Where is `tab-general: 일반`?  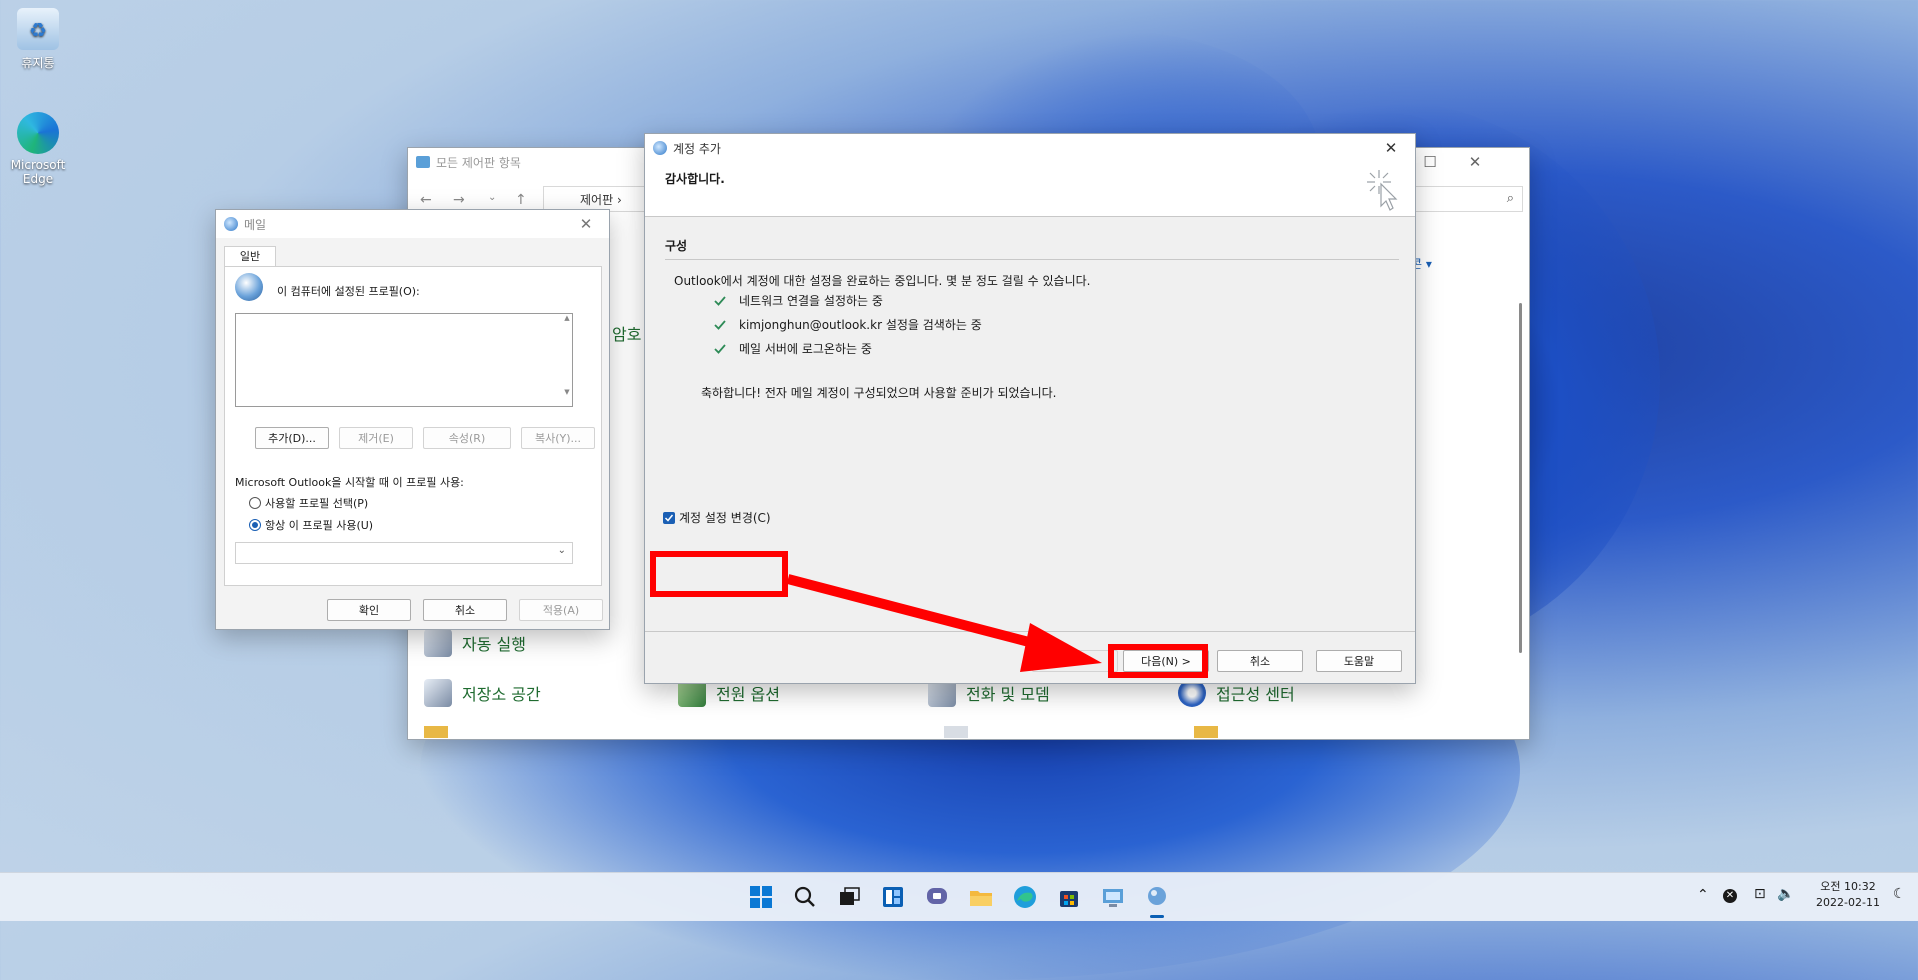 tab-general: 일반 is located at coordinates (250, 256).